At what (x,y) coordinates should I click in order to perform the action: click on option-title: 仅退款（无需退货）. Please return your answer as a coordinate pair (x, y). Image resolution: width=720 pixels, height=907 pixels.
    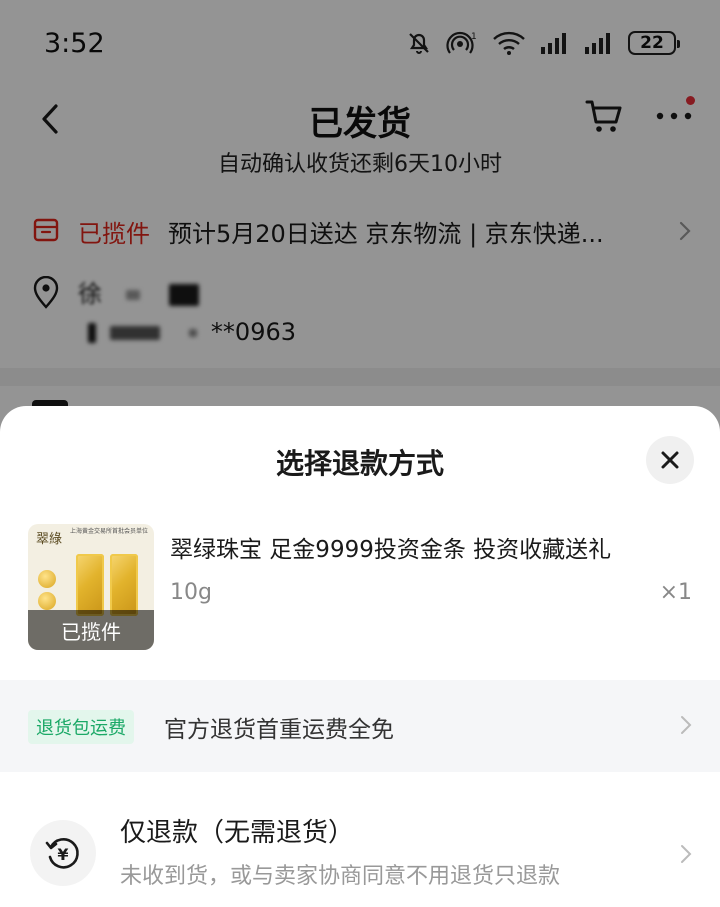
    Looking at the image, I should click on (237, 833).